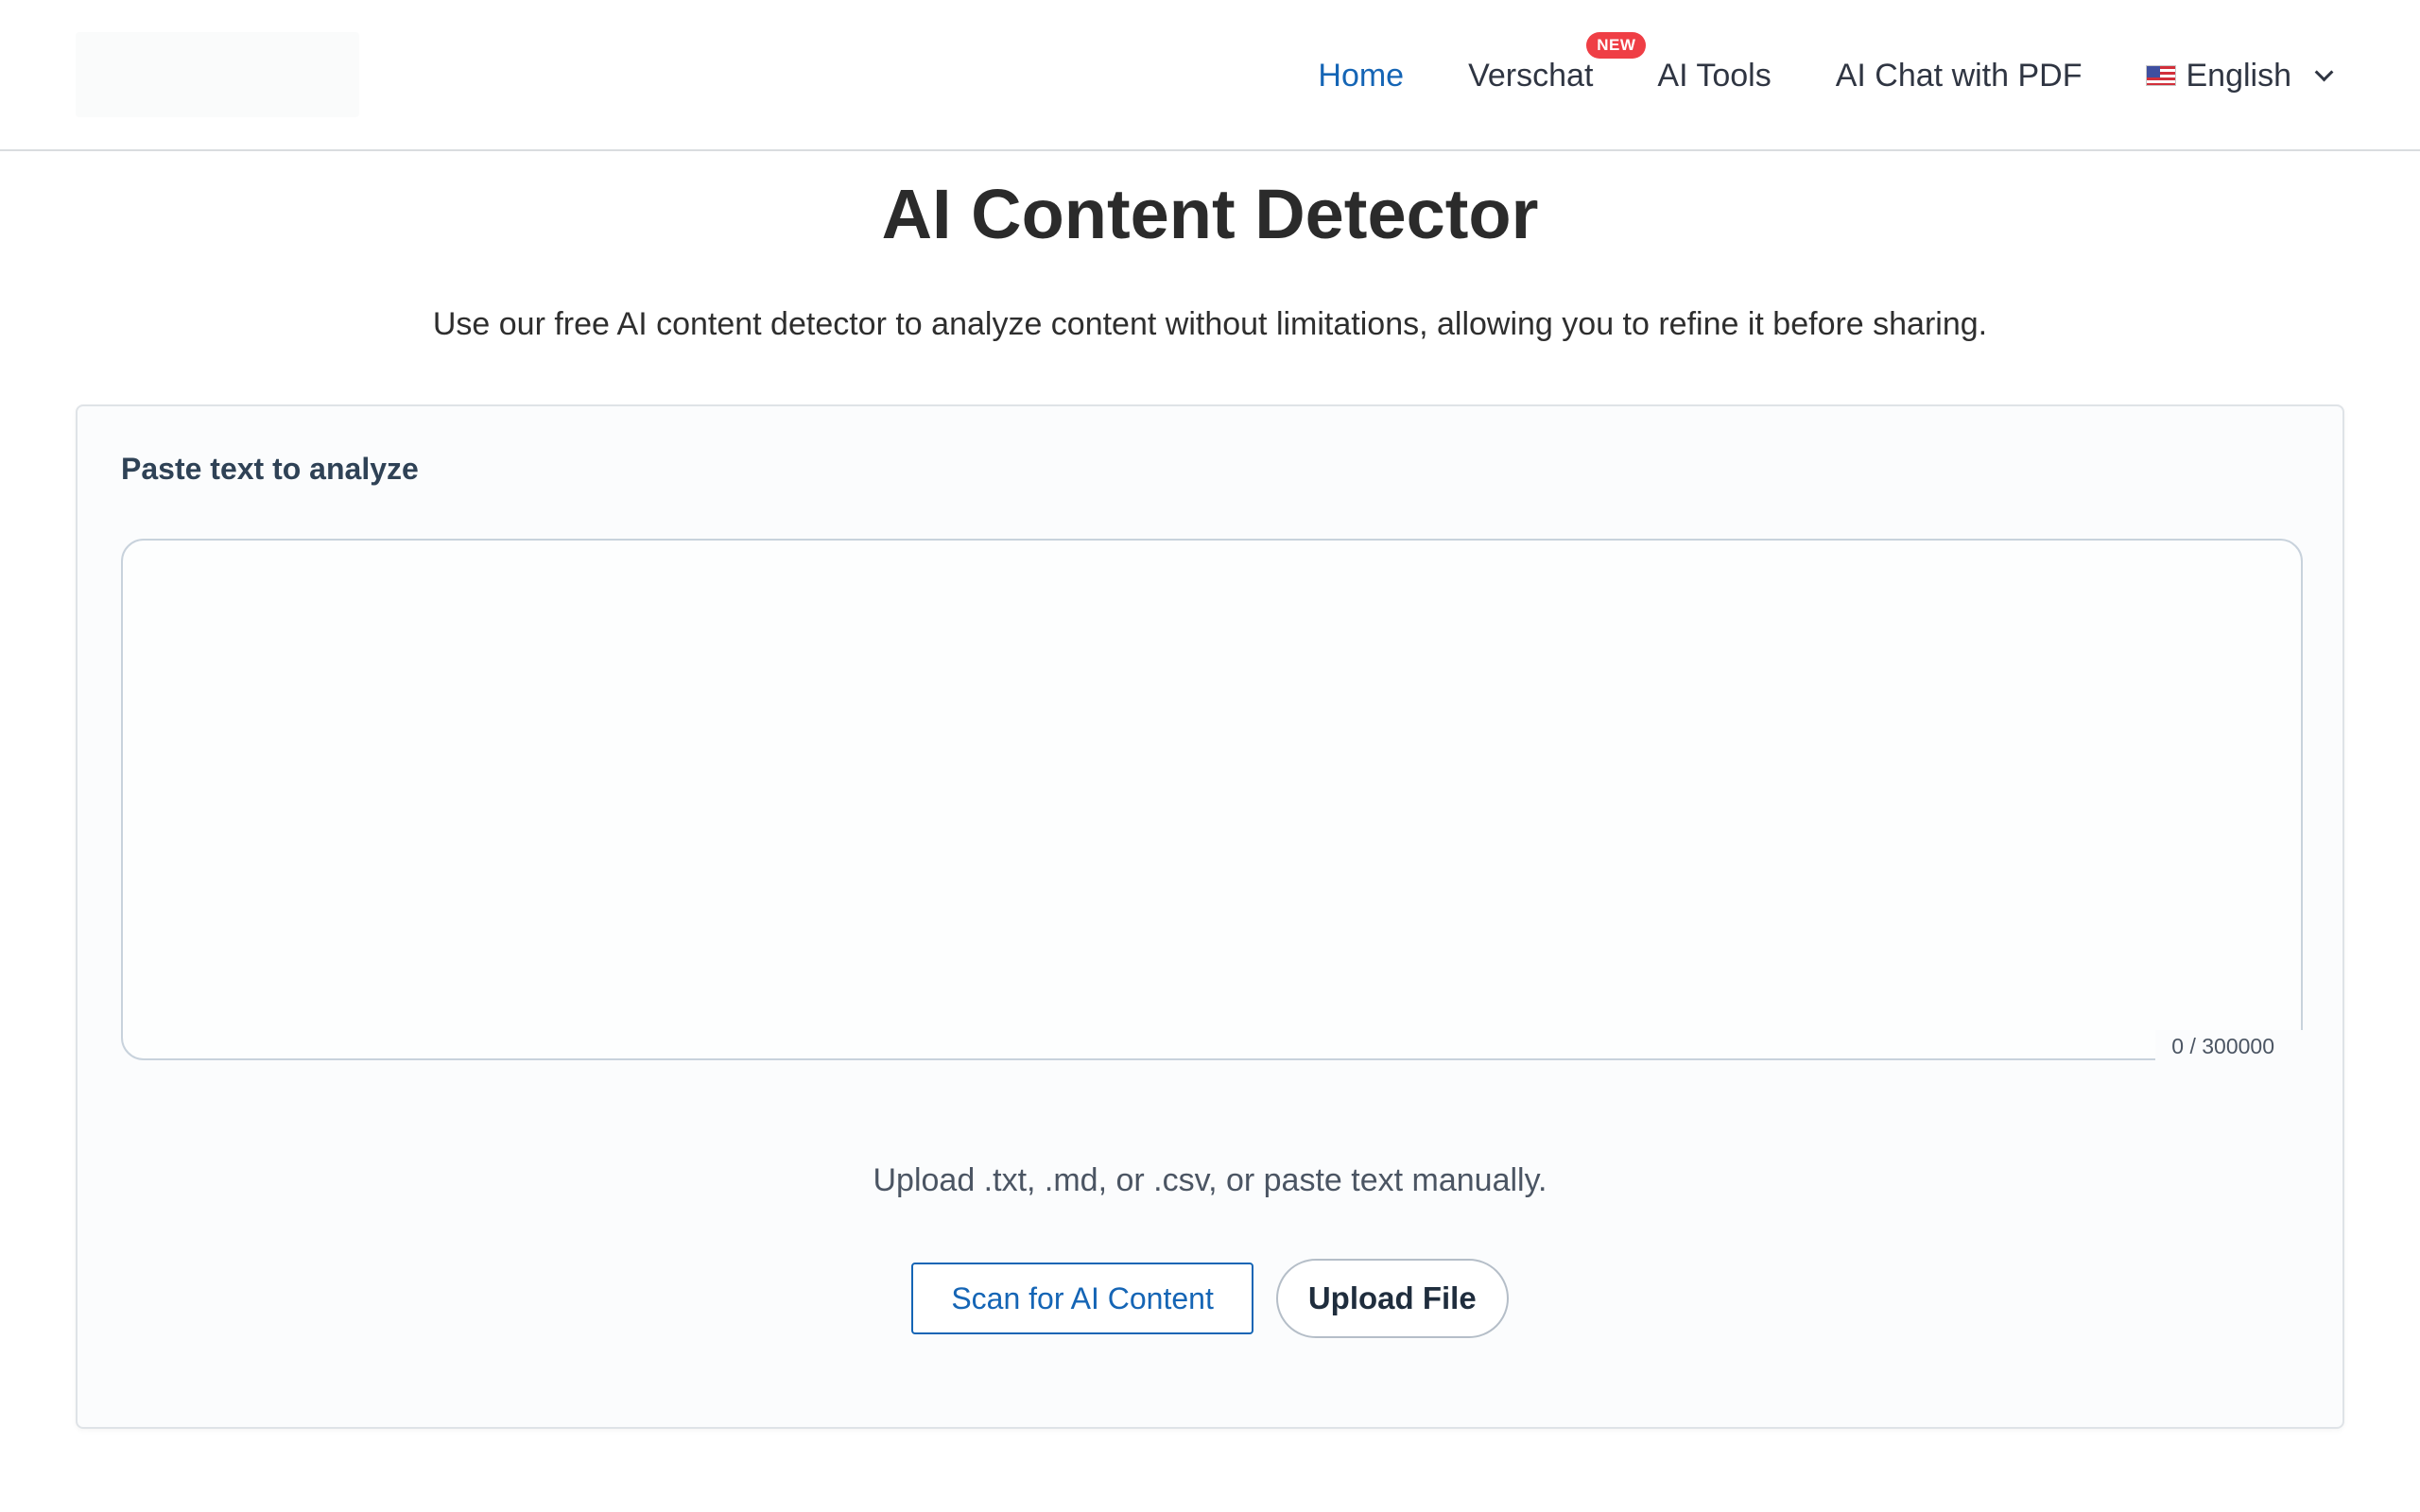 The width and height of the screenshot is (2420, 1512). Describe the element at coordinates (270, 469) in the screenshot. I see `analyze-label: Paste text to analyze` at that location.